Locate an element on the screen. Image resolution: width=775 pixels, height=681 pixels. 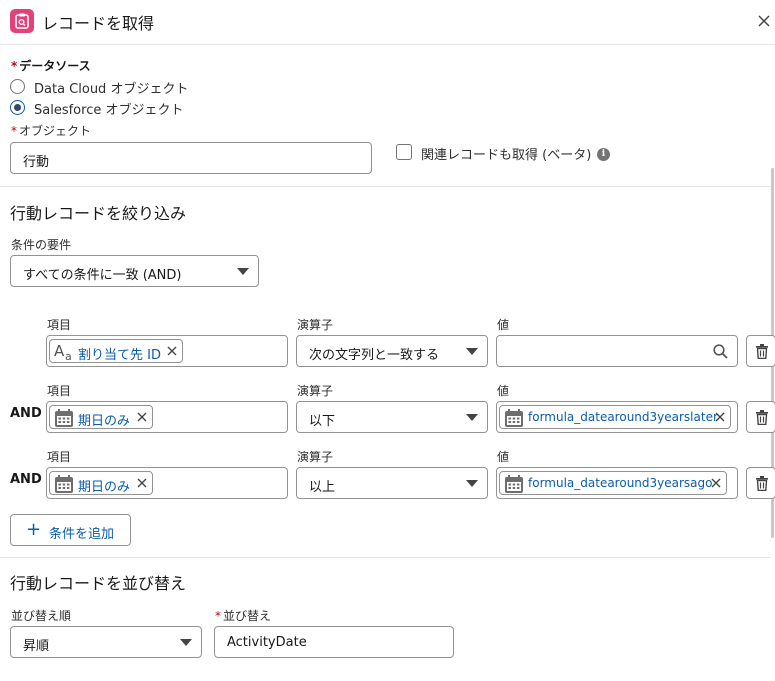
field-pill: A a 割り当て先 ID is located at coordinates (116, 351).